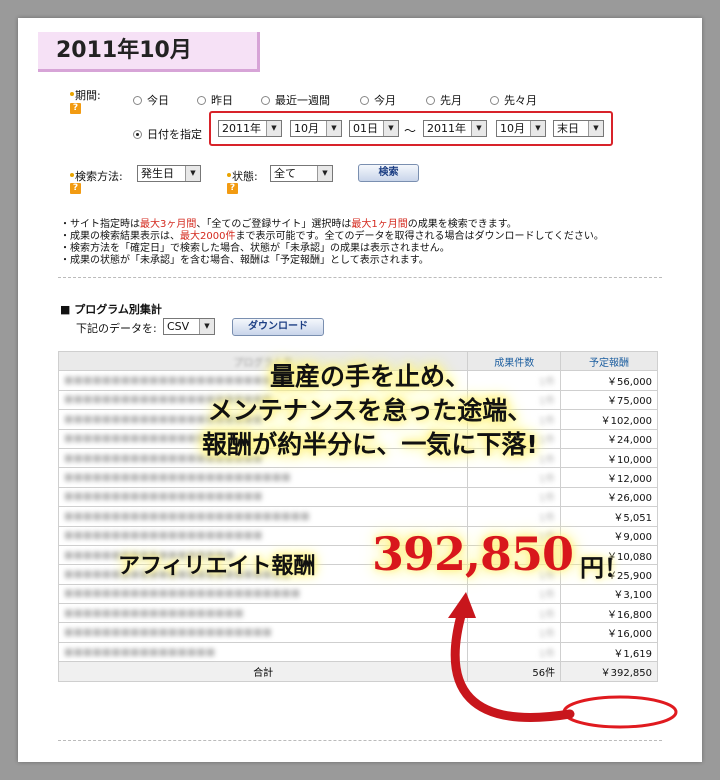 The width and height of the screenshot is (720, 780). What do you see at coordinates (462, 605) in the screenshot?
I see `arrow-head-icon` at bounding box center [462, 605].